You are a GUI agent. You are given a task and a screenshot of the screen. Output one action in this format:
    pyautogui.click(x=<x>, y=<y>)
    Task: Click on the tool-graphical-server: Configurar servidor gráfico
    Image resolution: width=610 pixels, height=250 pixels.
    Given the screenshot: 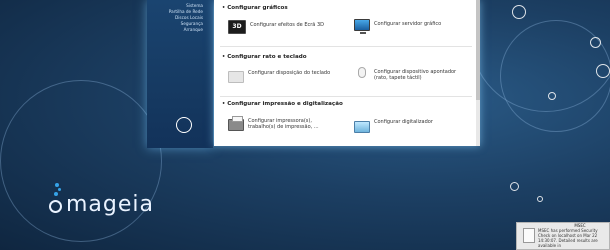 What is the action you would take?
    pyautogui.click(x=398, y=26)
    